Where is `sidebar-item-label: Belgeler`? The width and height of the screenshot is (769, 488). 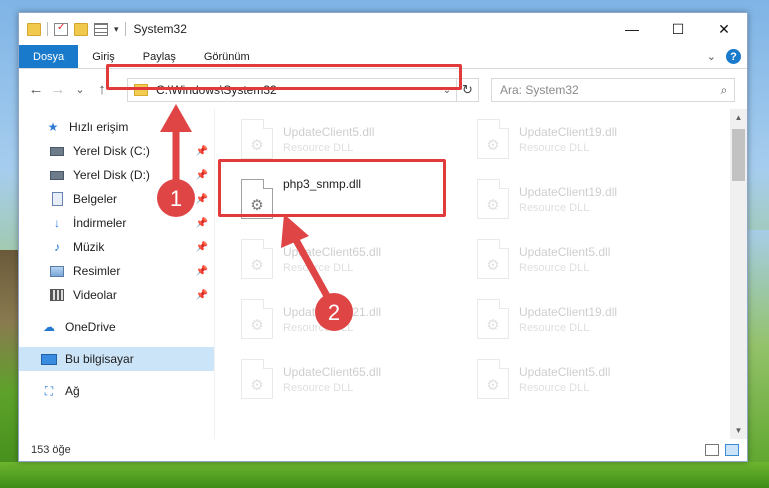
sidebar-item-label: Belgeler is located at coordinates (95, 199).